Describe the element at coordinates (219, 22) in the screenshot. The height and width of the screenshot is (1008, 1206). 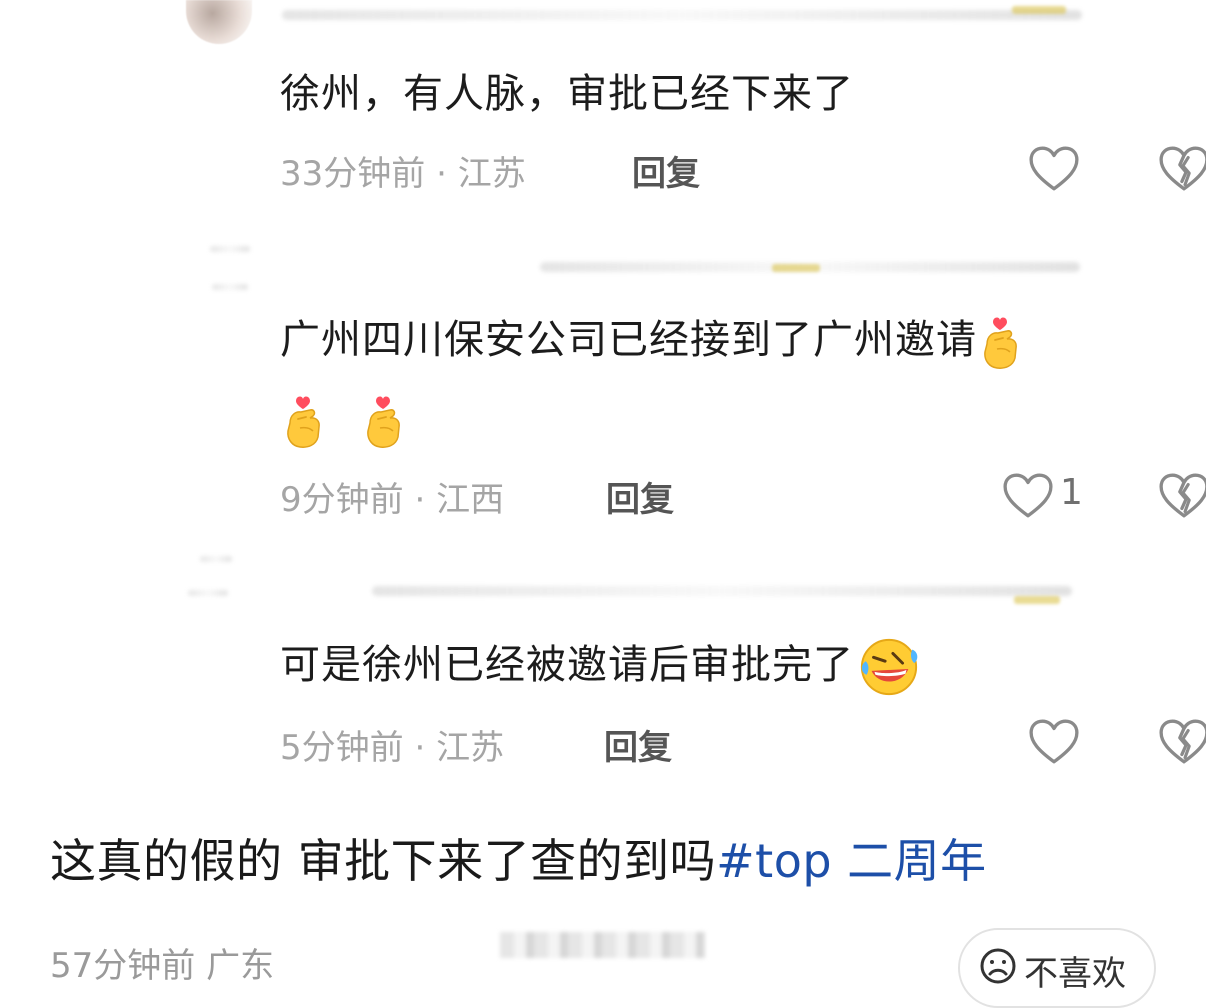
I see `avatar` at that location.